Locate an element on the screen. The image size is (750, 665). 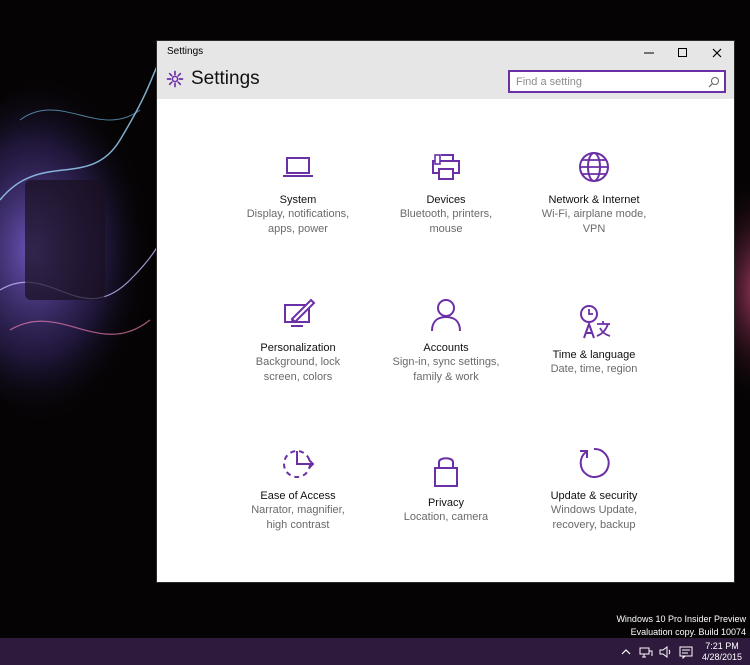
tile-label: Update & security is located at coordinates (594, 496).